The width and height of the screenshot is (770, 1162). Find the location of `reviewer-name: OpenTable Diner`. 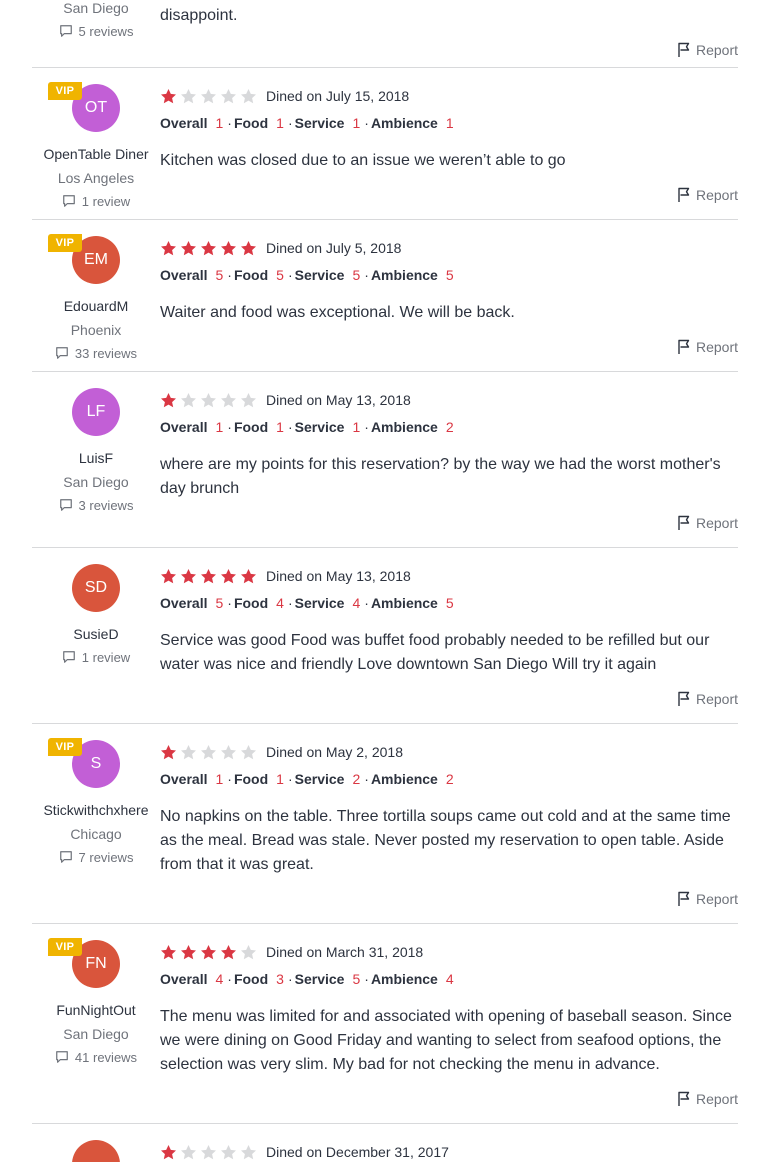

reviewer-name: OpenTable Diner is located at coordinates (96, 154).